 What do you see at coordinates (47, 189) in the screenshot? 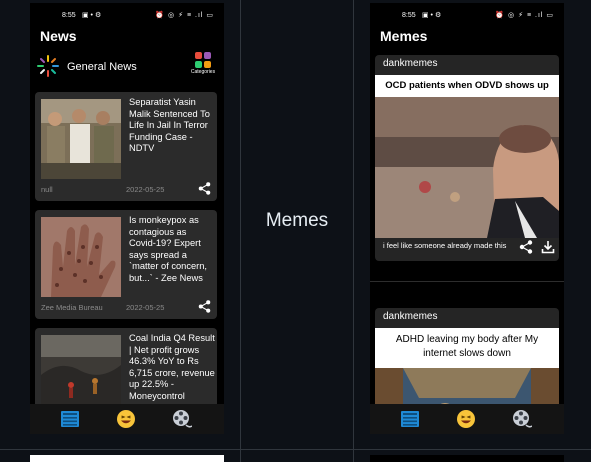
I see `news-source: null` at bounding box center [47, 189].